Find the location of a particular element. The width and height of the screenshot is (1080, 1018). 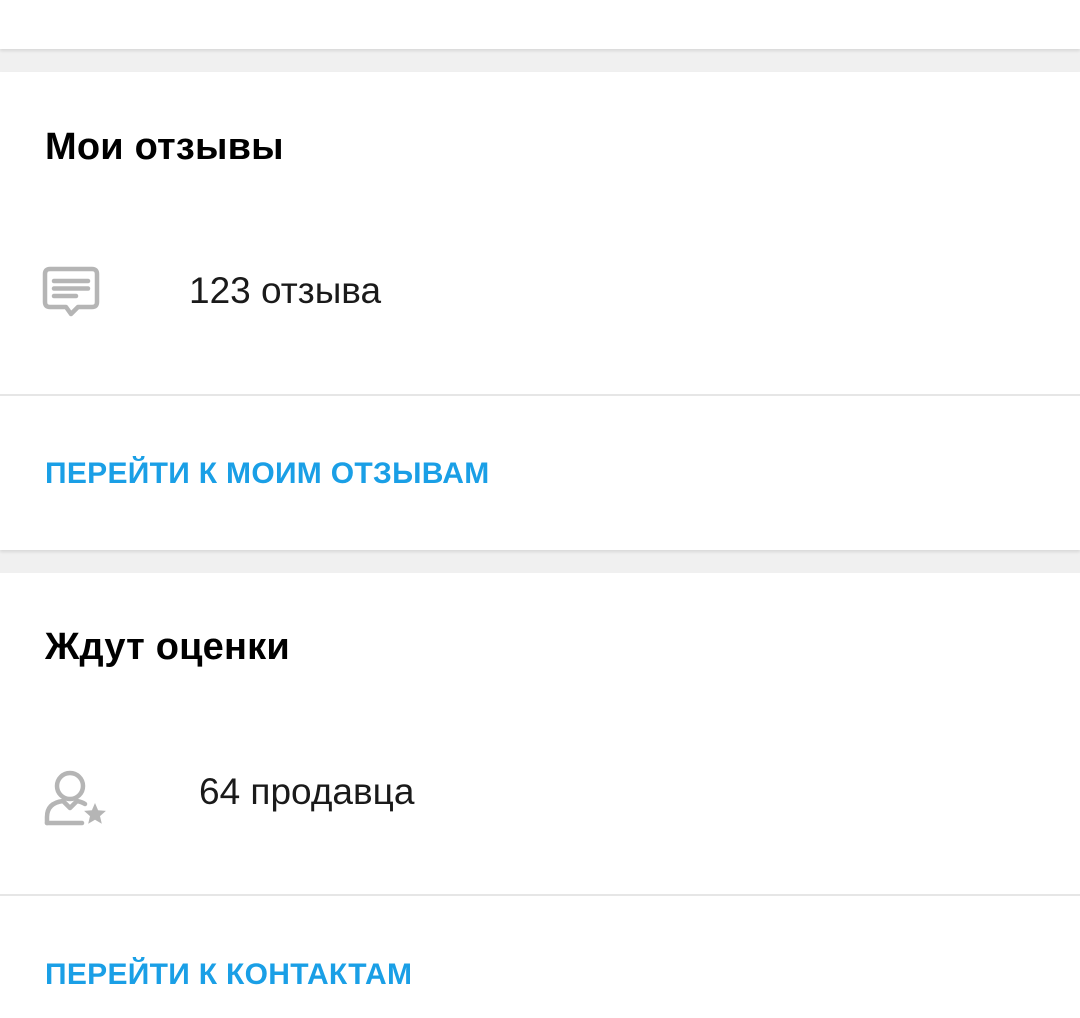

sellers-count-row: 64 продавца is located at coordinates (540, 795).